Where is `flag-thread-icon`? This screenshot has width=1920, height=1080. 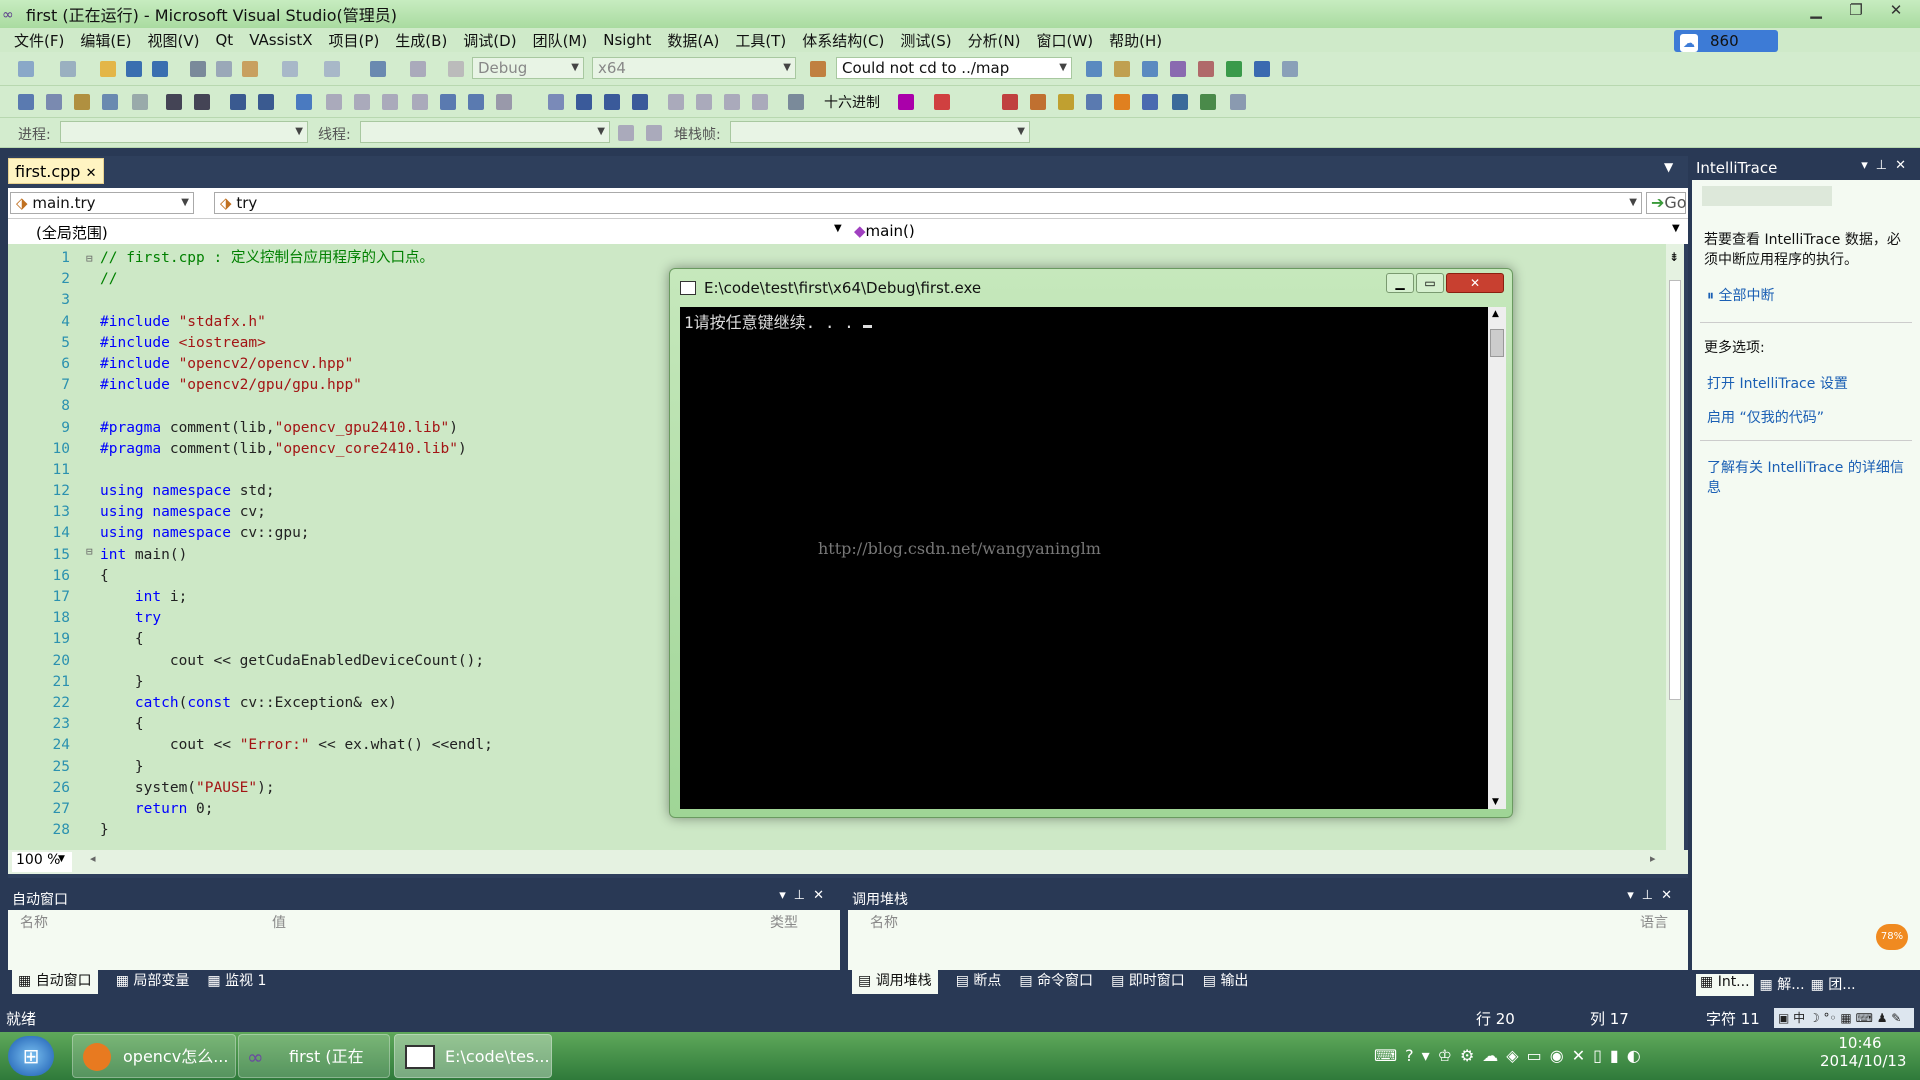
flag-thread-icon is located at coordinates (626, 133).